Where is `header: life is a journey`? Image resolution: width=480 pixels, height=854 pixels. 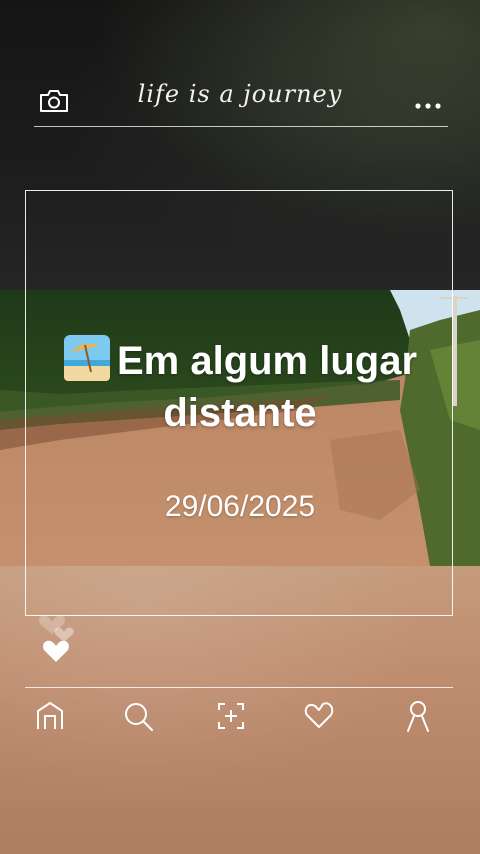
header: life is a journey is located at coordinates (240, 103).